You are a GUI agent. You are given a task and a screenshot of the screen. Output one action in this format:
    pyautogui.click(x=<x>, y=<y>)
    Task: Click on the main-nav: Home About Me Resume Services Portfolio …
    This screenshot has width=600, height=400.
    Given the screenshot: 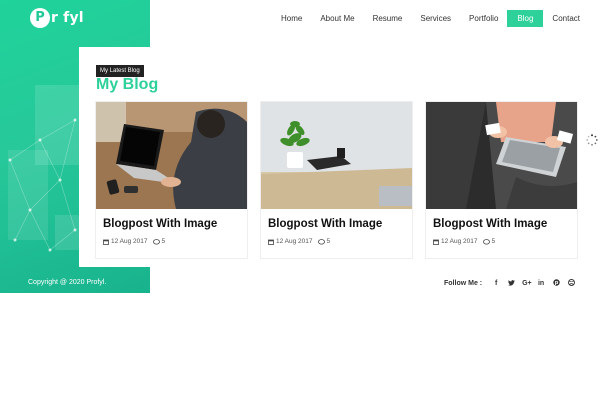 What is the action you would take?
    pyautogui.click(x=421, y=18)
    